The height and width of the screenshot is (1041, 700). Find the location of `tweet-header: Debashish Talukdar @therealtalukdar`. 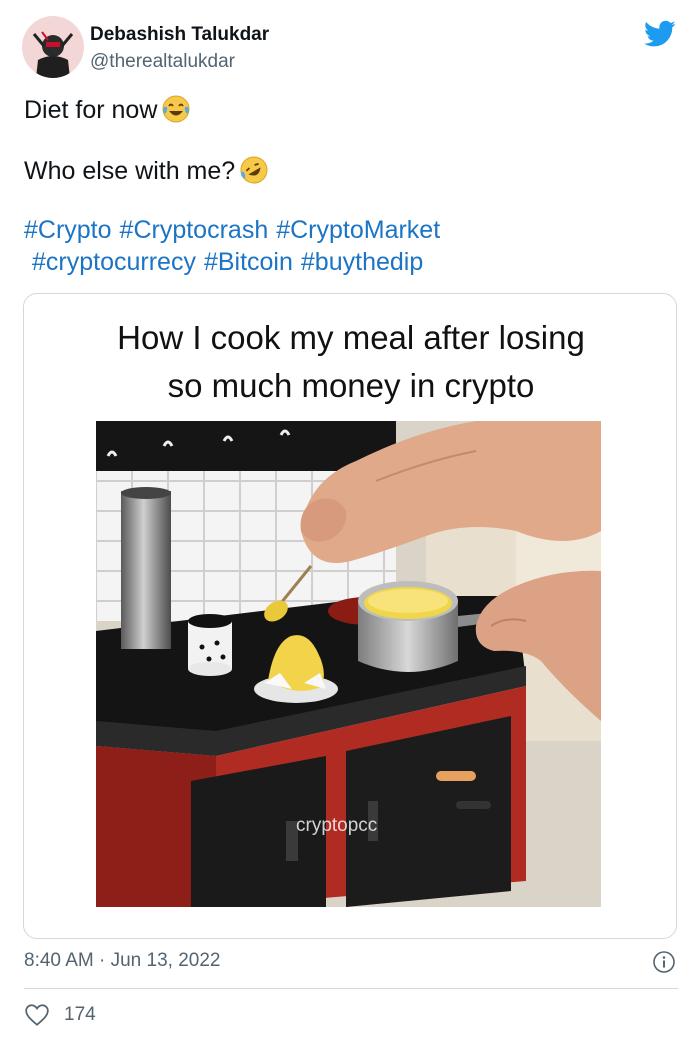

tweet-header: Debashish Talukdar @therealtalukdar is located at coordinates (350, 48).